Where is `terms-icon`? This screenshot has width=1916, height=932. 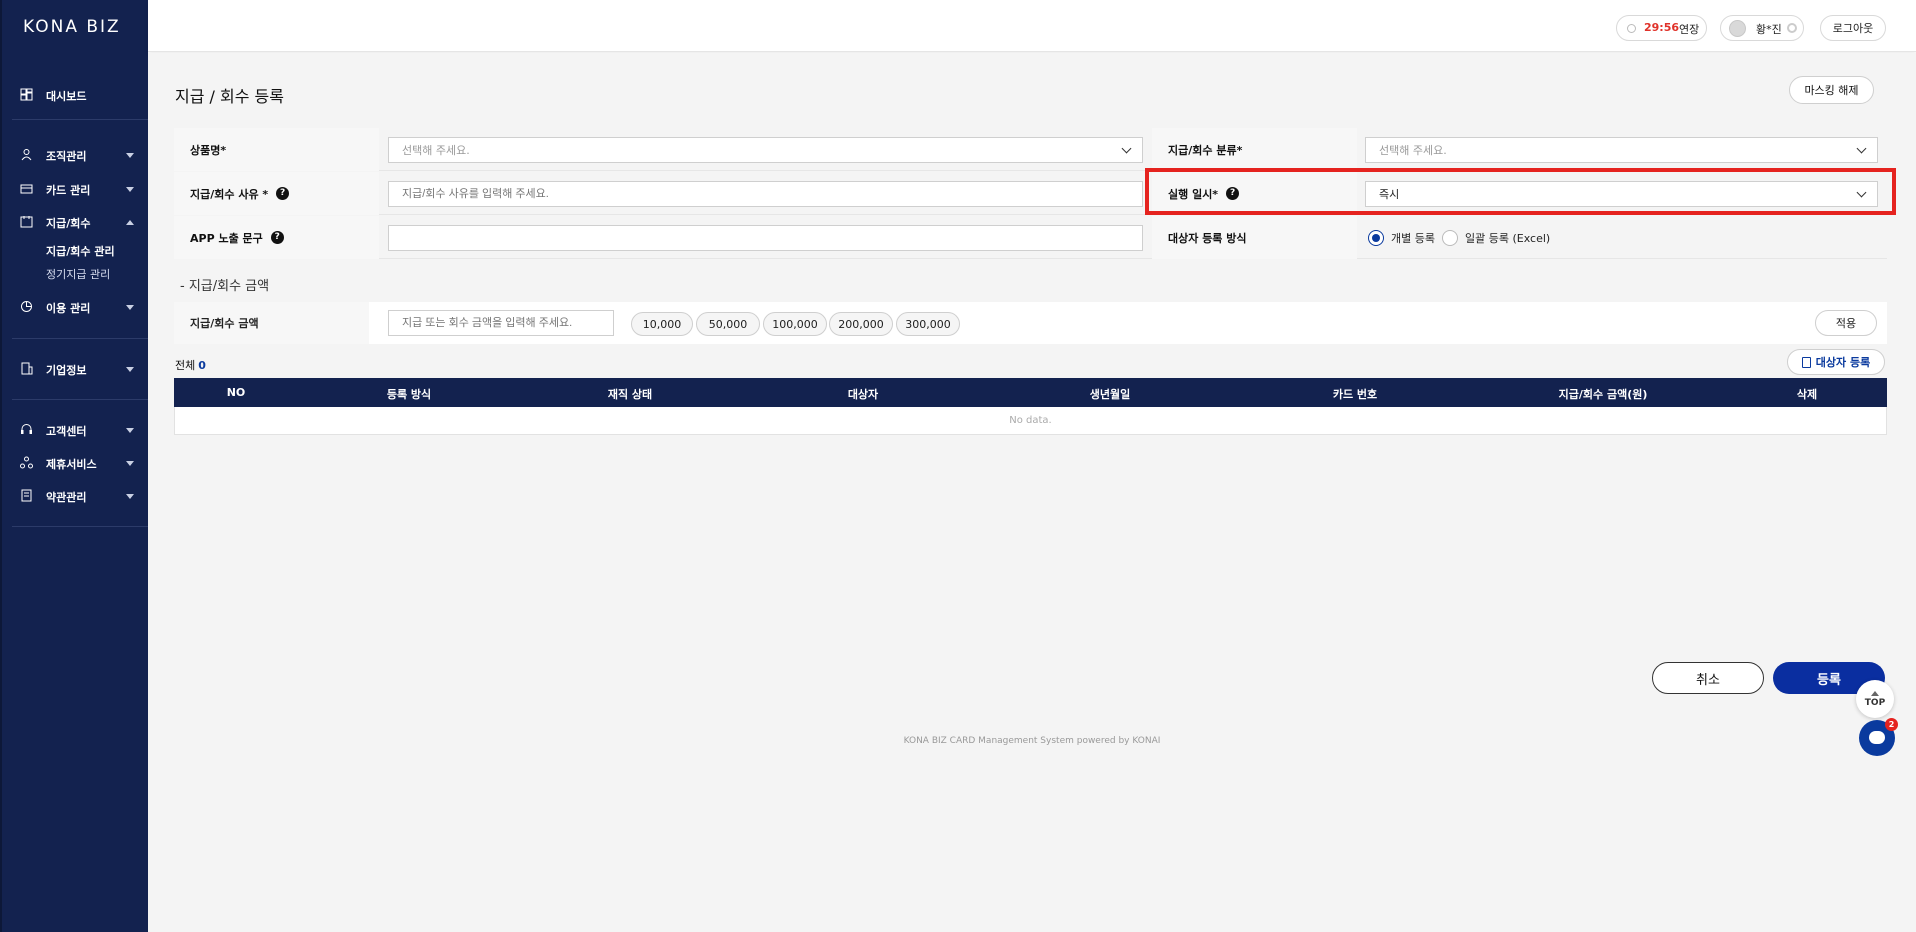
terms-icon is located at coordinates (26, 495).